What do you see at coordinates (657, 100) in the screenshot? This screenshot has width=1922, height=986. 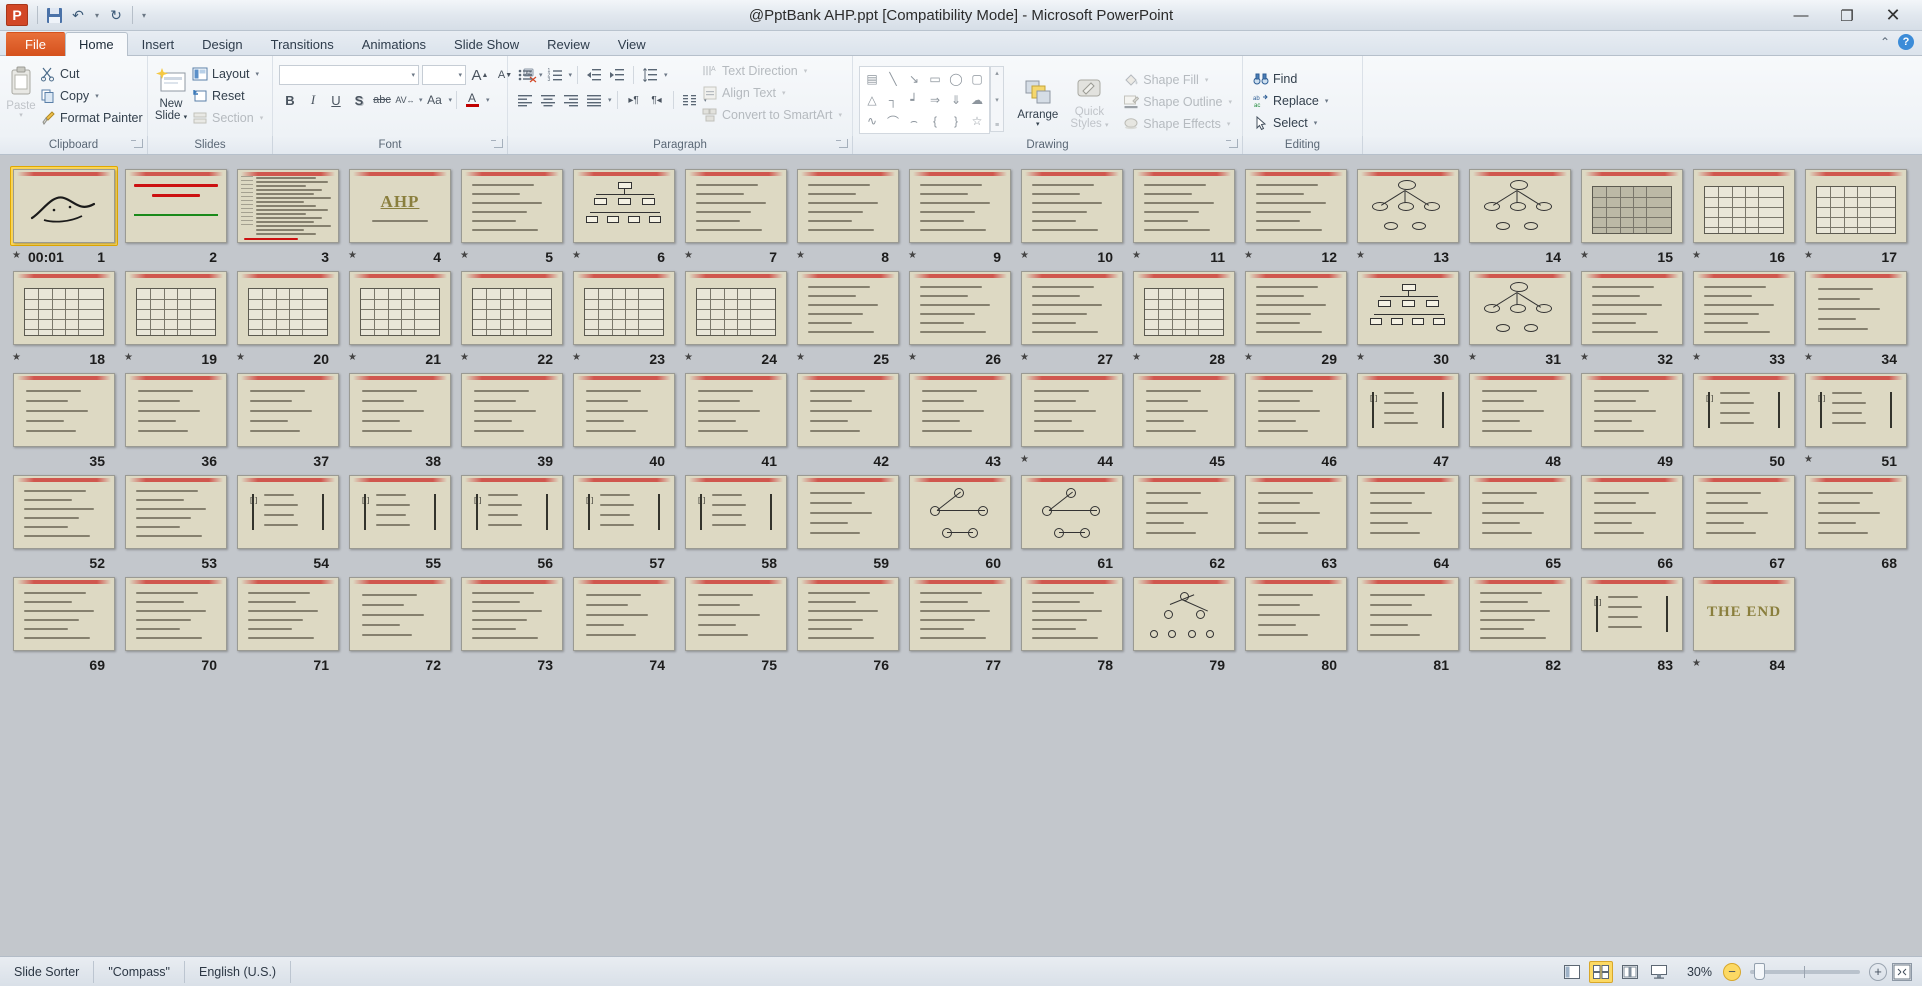 I see `rtl-direction-icon: ¶◂` at bounding box center [657, 100].